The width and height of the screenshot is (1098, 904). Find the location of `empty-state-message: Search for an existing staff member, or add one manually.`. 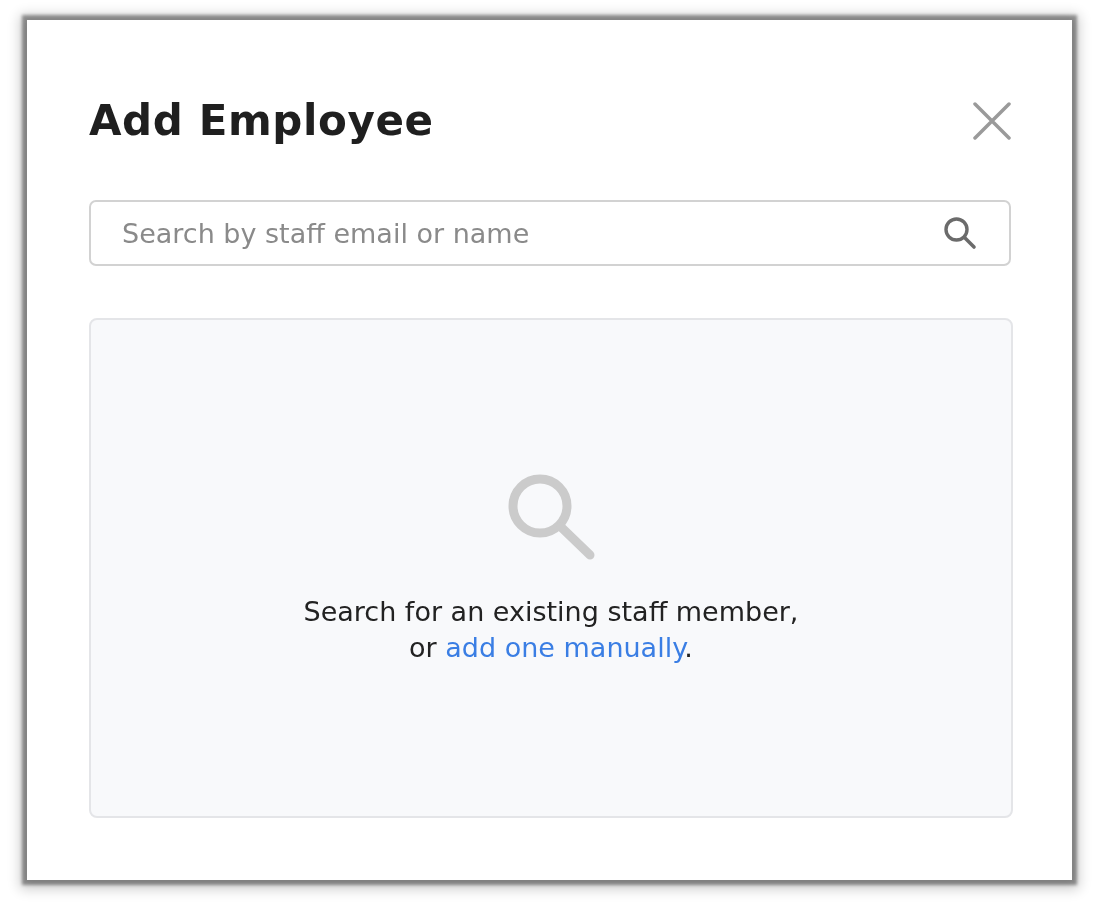

empty-state-message: Search for an existing staff member, or add one manually. is located at coordinates (551, 630).